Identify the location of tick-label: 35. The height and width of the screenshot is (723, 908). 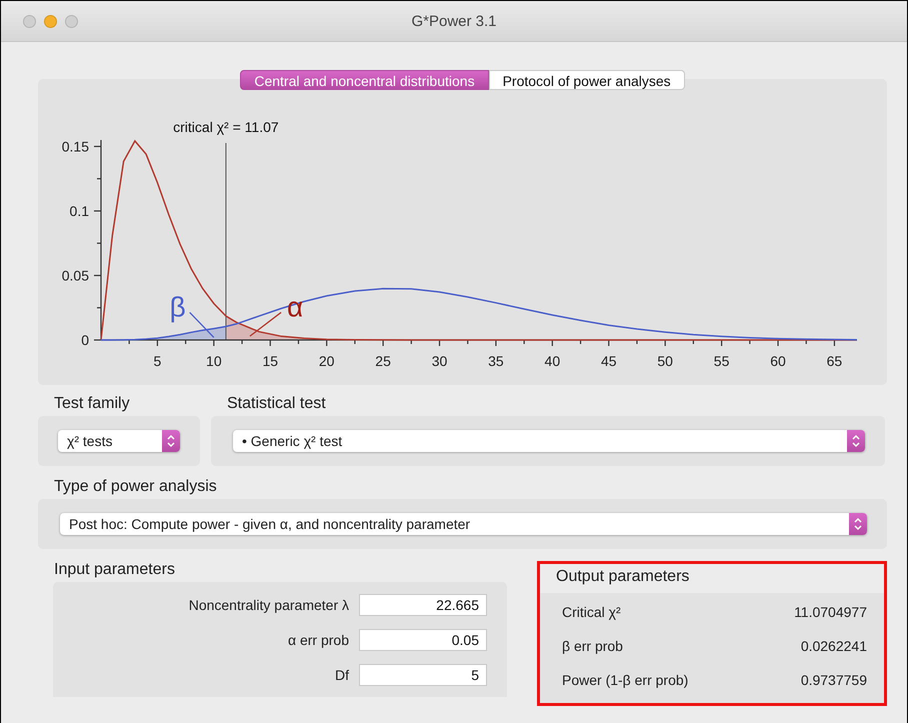
(496, 361).